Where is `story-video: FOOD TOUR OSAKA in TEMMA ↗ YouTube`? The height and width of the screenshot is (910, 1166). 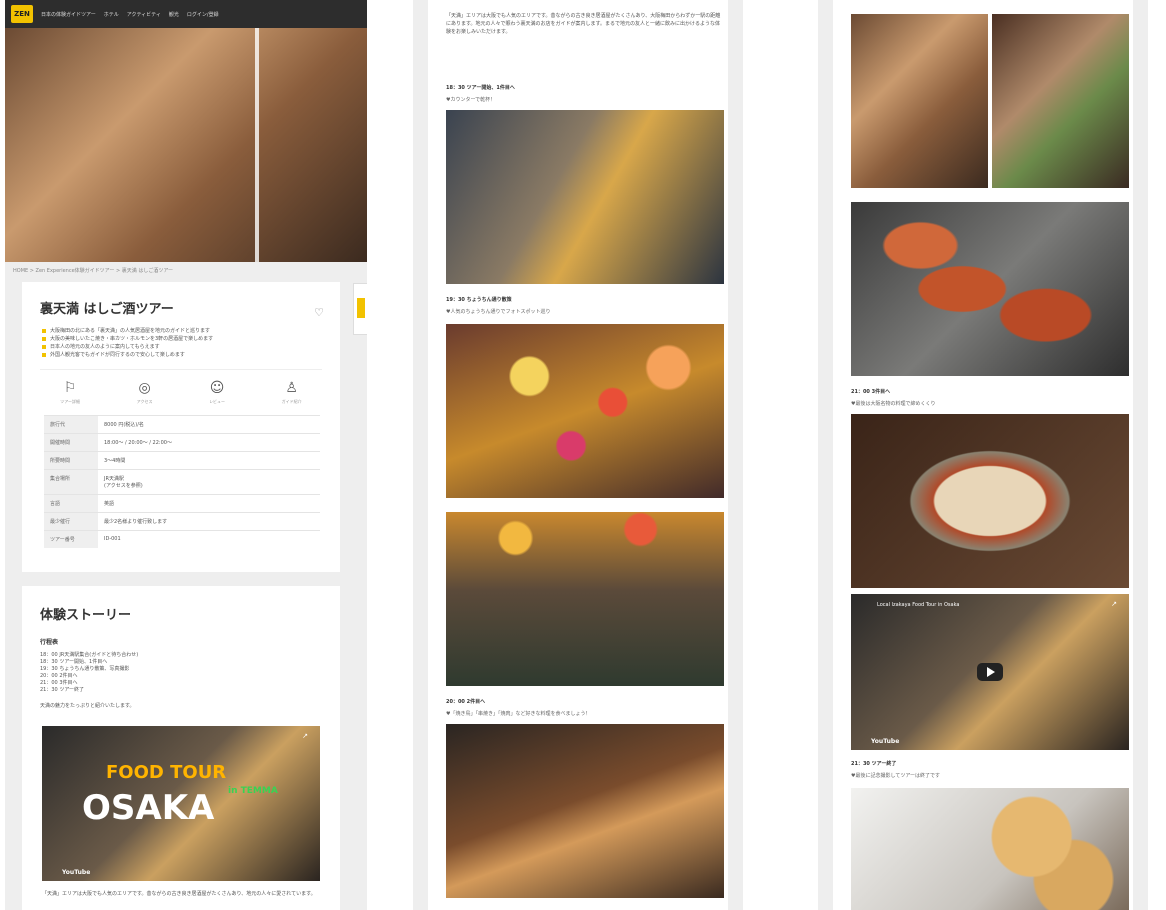
story-video: FOOD TOUR OSAKA in TEMMA ↗ YouTube is located at coordinates (181, 803).